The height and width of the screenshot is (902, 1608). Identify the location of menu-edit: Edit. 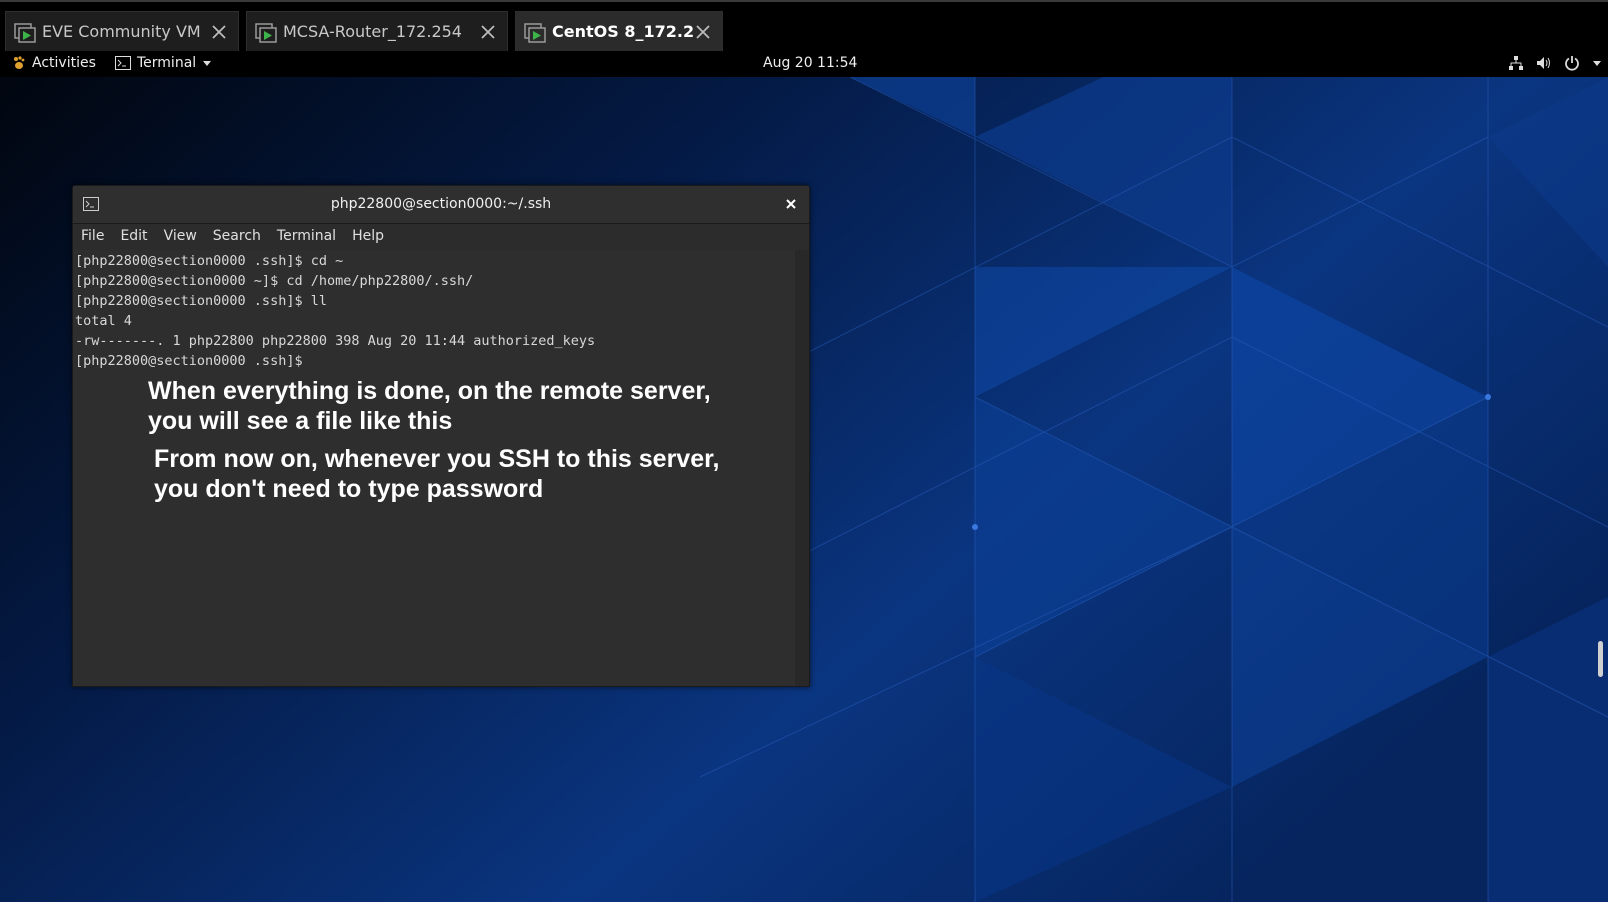
(133, 237).